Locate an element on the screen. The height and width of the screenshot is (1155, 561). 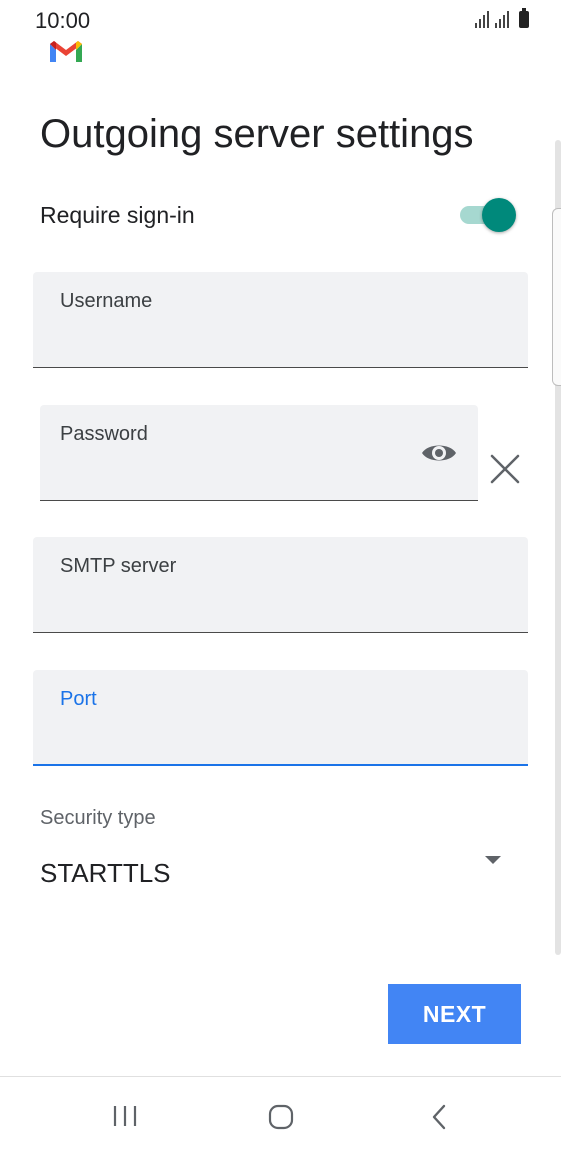
security-type-select: STARTTLS is located at coordinates (105, 873).